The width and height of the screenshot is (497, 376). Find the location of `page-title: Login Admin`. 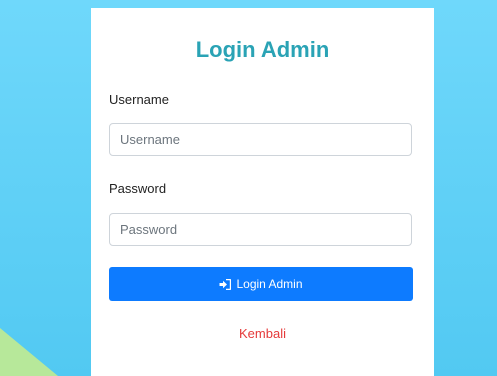

page-title: Login Admin is located at coordinates (262, 49).